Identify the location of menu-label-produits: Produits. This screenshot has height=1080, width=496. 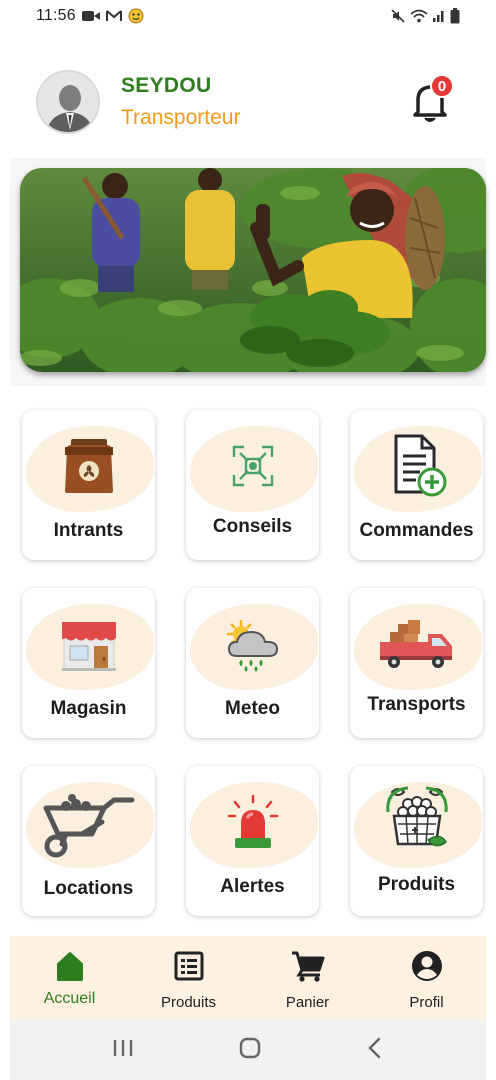
(416, 884).